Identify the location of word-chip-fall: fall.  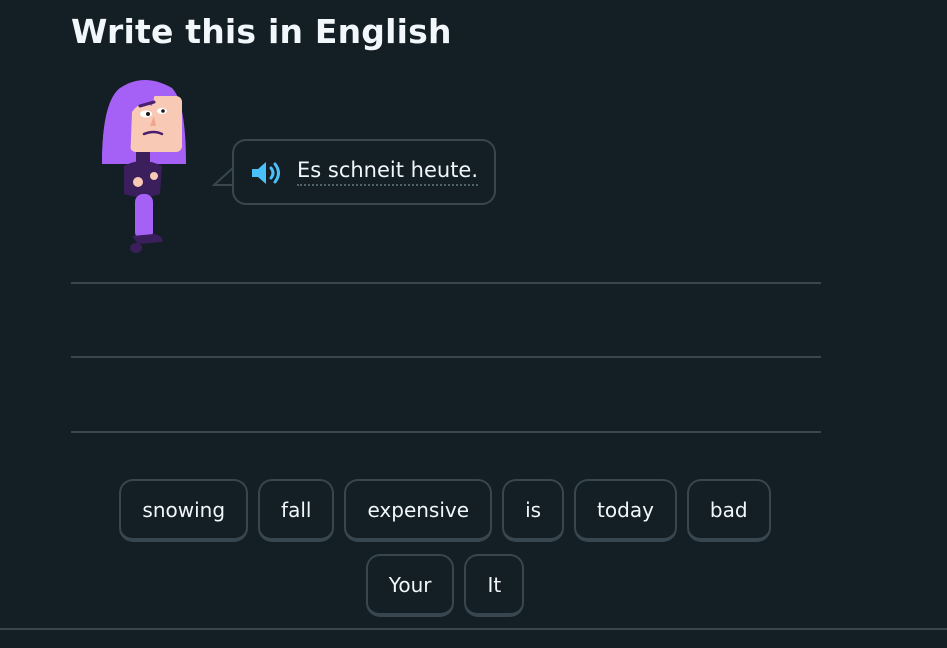
(296, 510).